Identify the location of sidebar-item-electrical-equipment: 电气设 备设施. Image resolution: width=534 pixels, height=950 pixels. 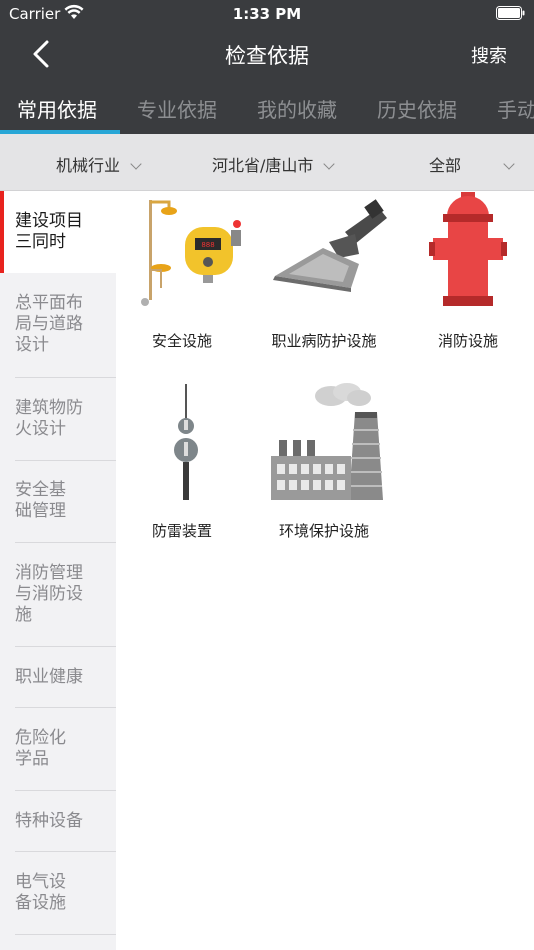
(58, 893).